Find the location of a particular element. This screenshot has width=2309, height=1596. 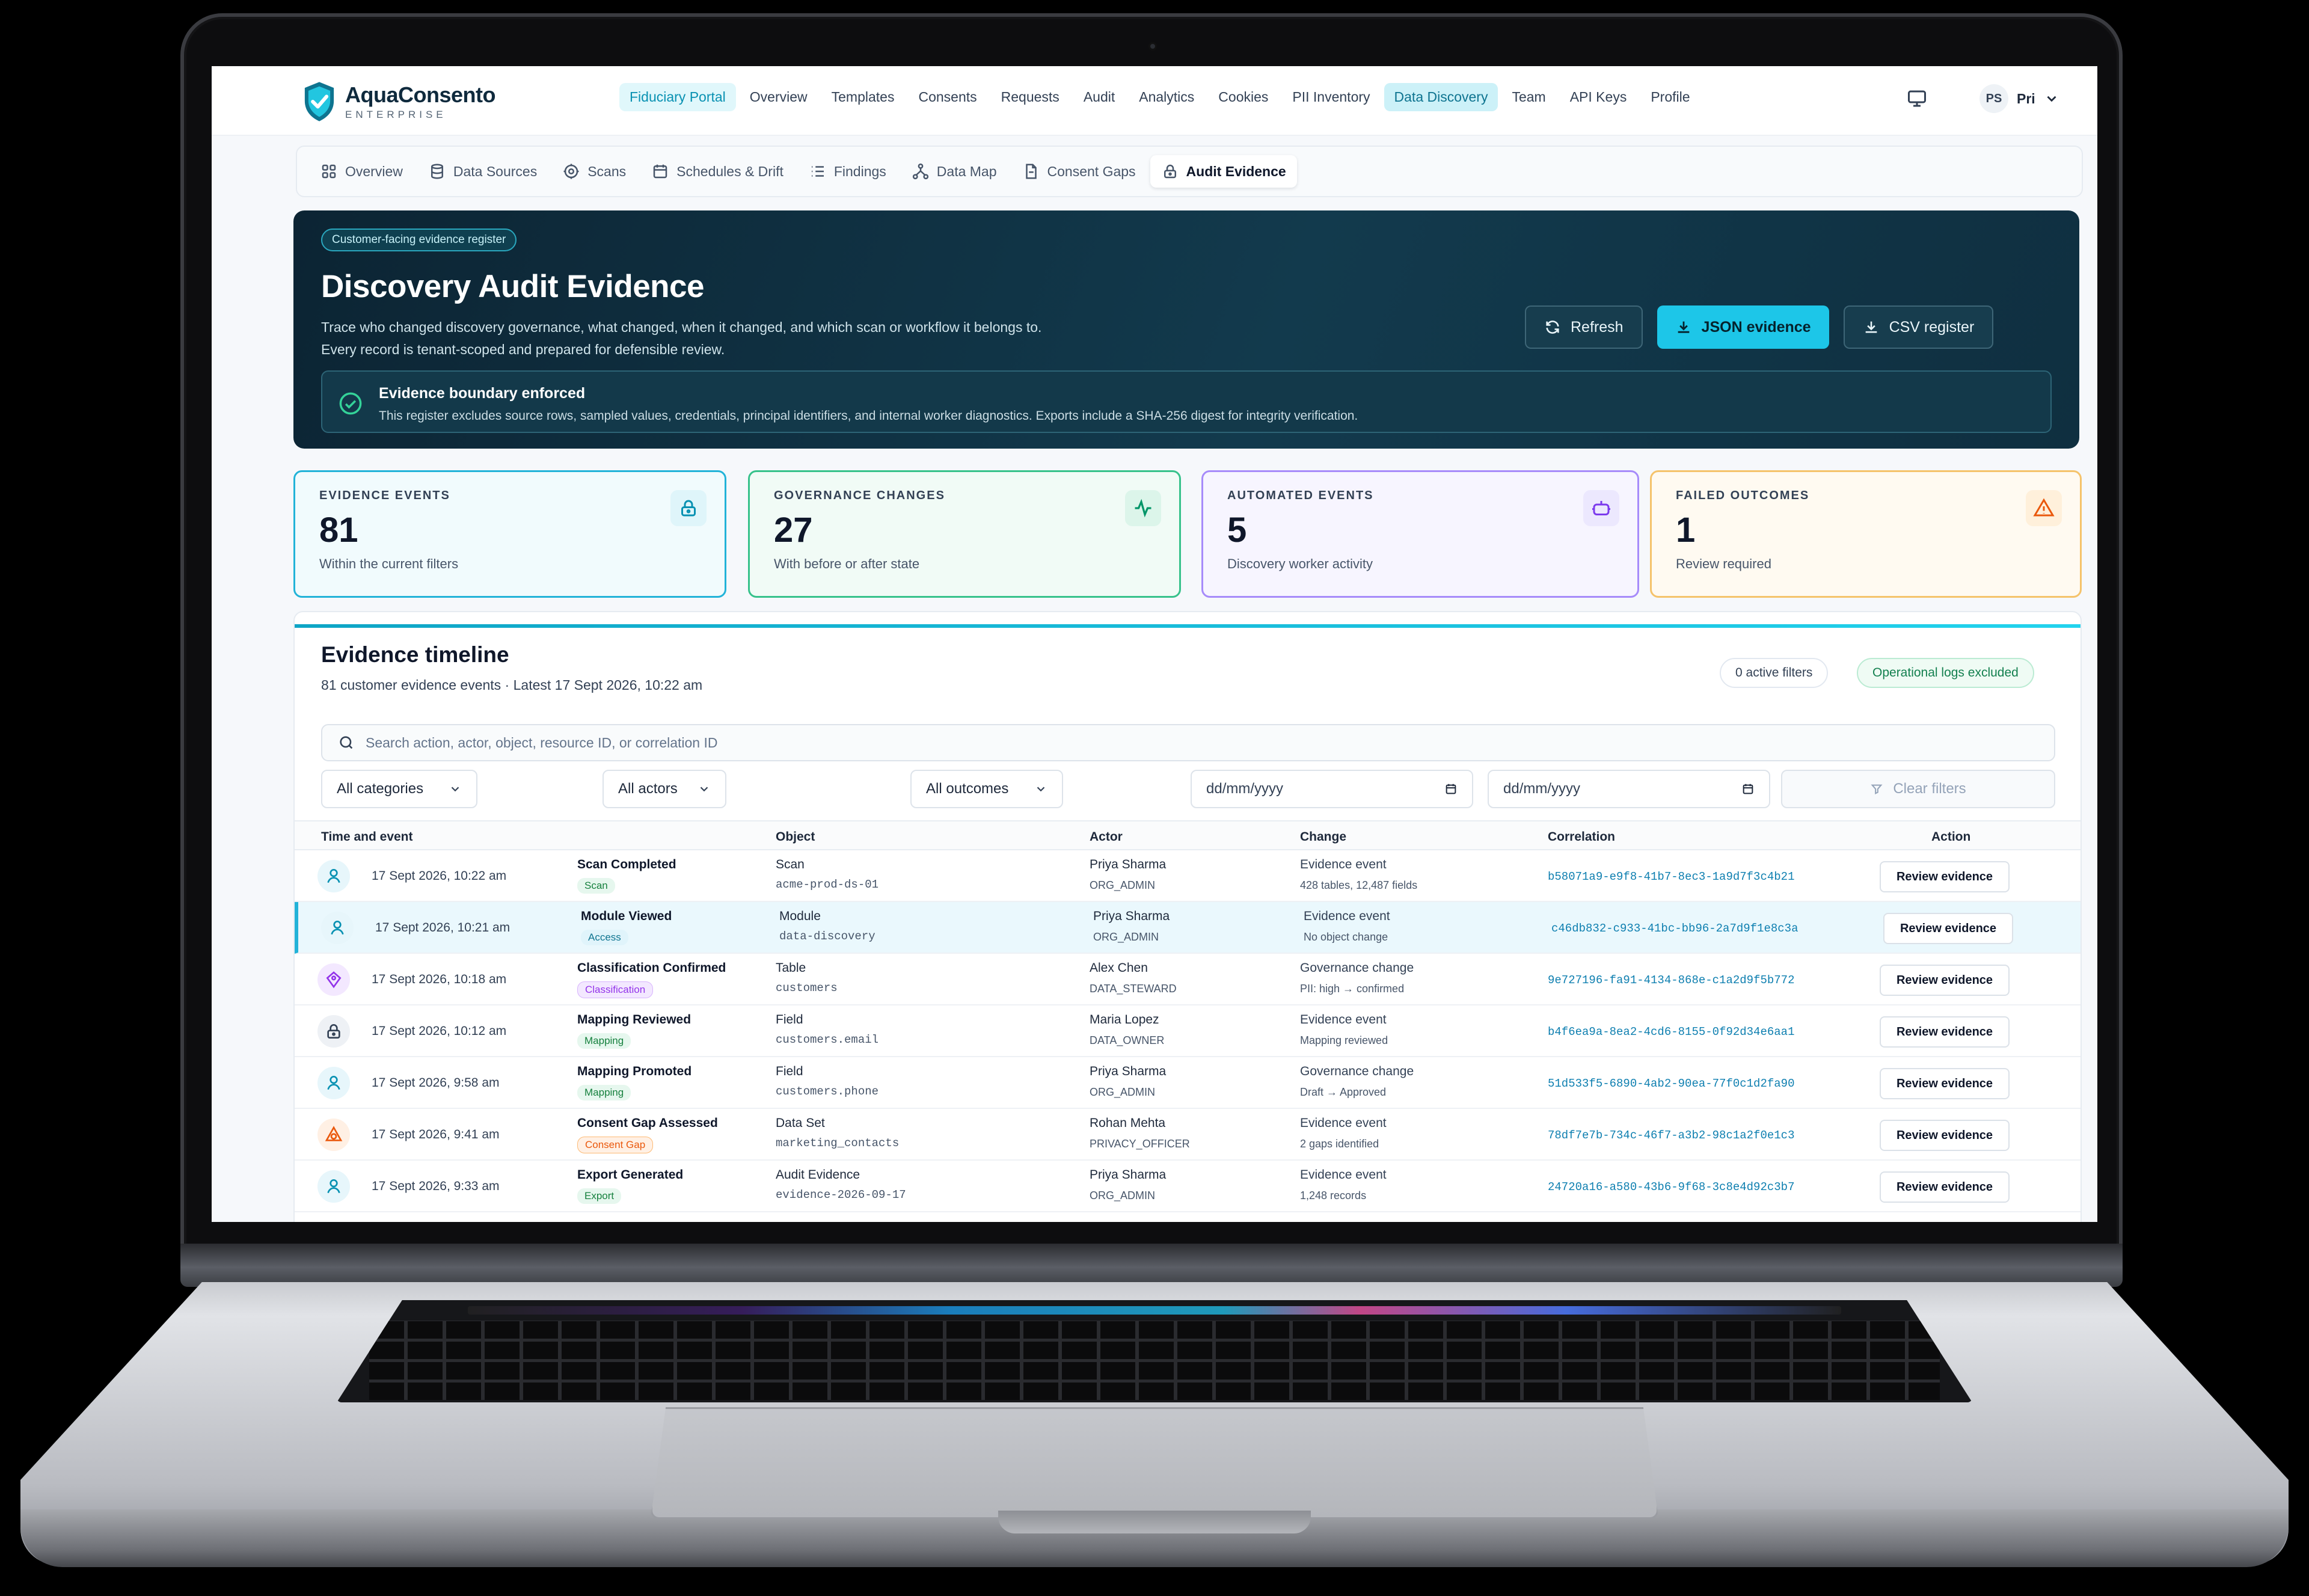

outcome-filter: All outcomes is located at coordinates (986, 789).